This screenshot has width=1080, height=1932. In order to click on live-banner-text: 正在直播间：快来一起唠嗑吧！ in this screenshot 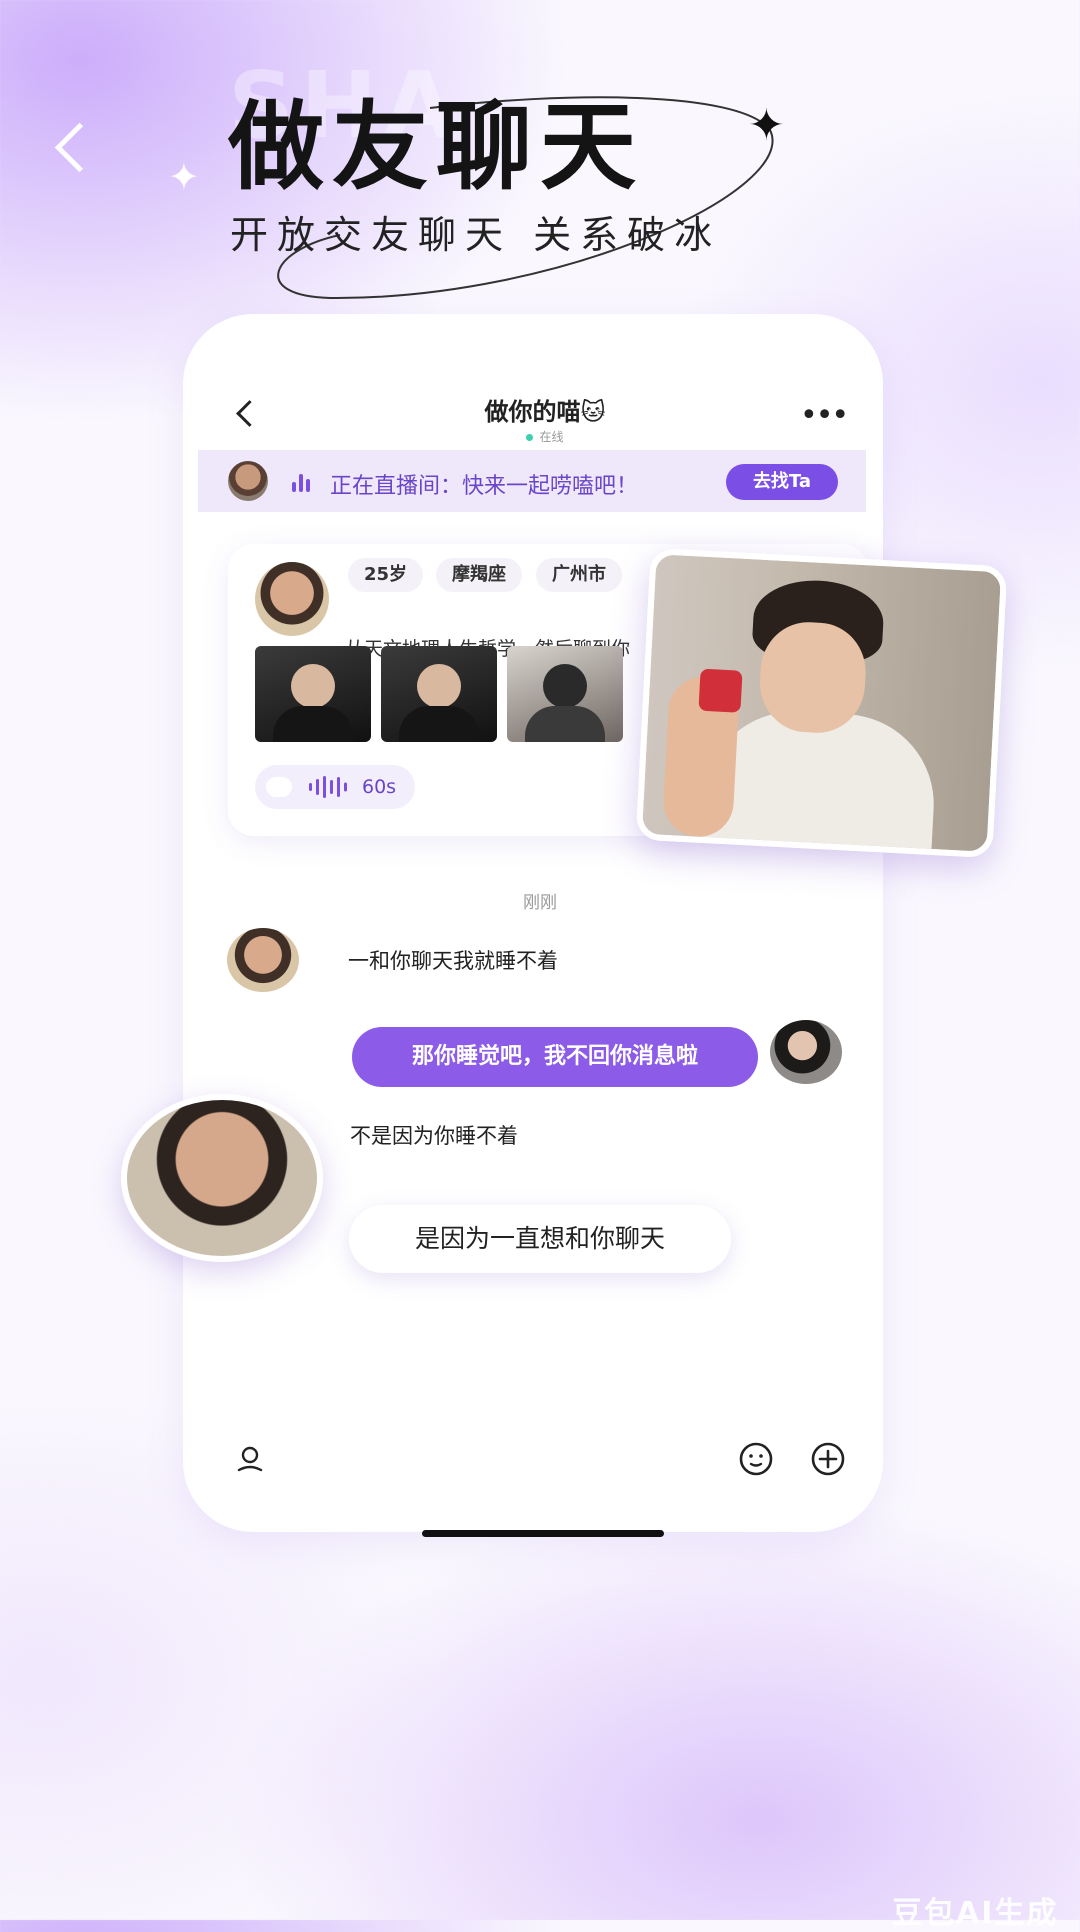, I will do `click(484, 486)`.